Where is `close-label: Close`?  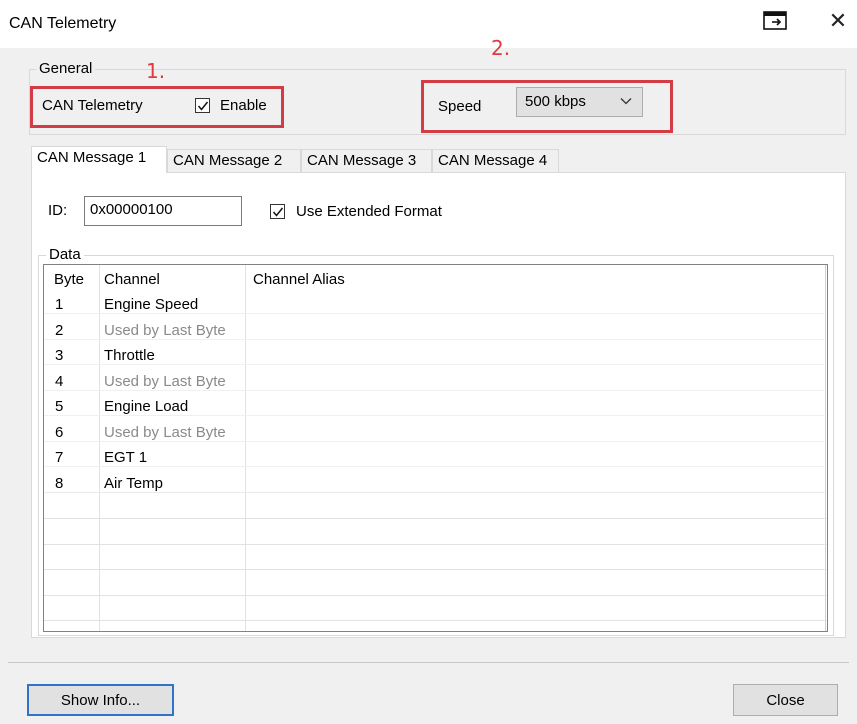
close-label: Close is located at coordinates (785, 700).